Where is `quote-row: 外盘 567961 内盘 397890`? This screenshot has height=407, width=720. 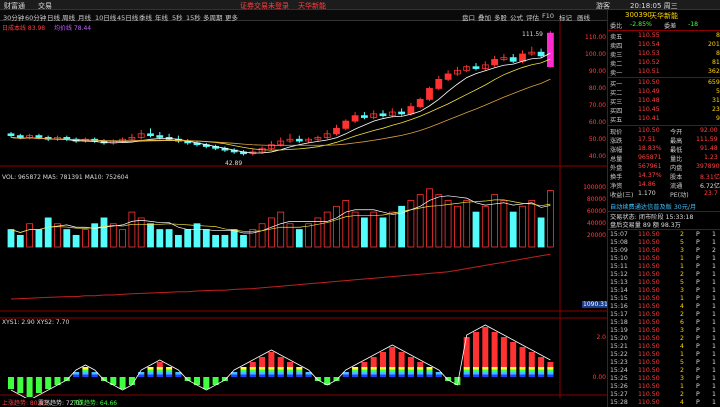
quote-row: 外盘 567961 内盘 397890 is located at coordinates (664, 167).